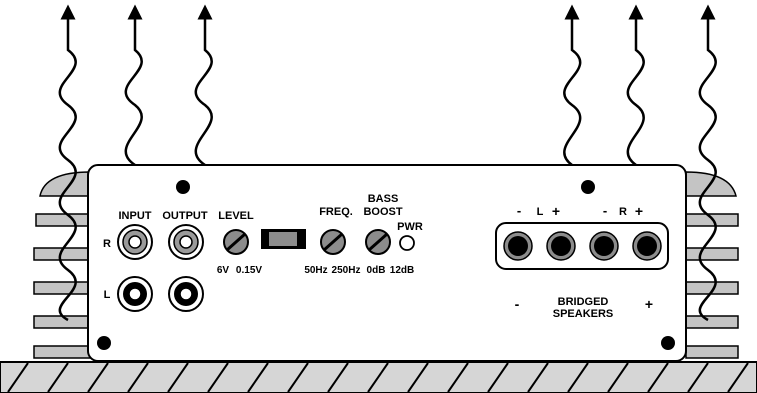 This screenshot has height=393, width=757. Describe the element at coordinates (604, 246) in the screenshot. I see `speaker-terminal-right-minus` at that location.